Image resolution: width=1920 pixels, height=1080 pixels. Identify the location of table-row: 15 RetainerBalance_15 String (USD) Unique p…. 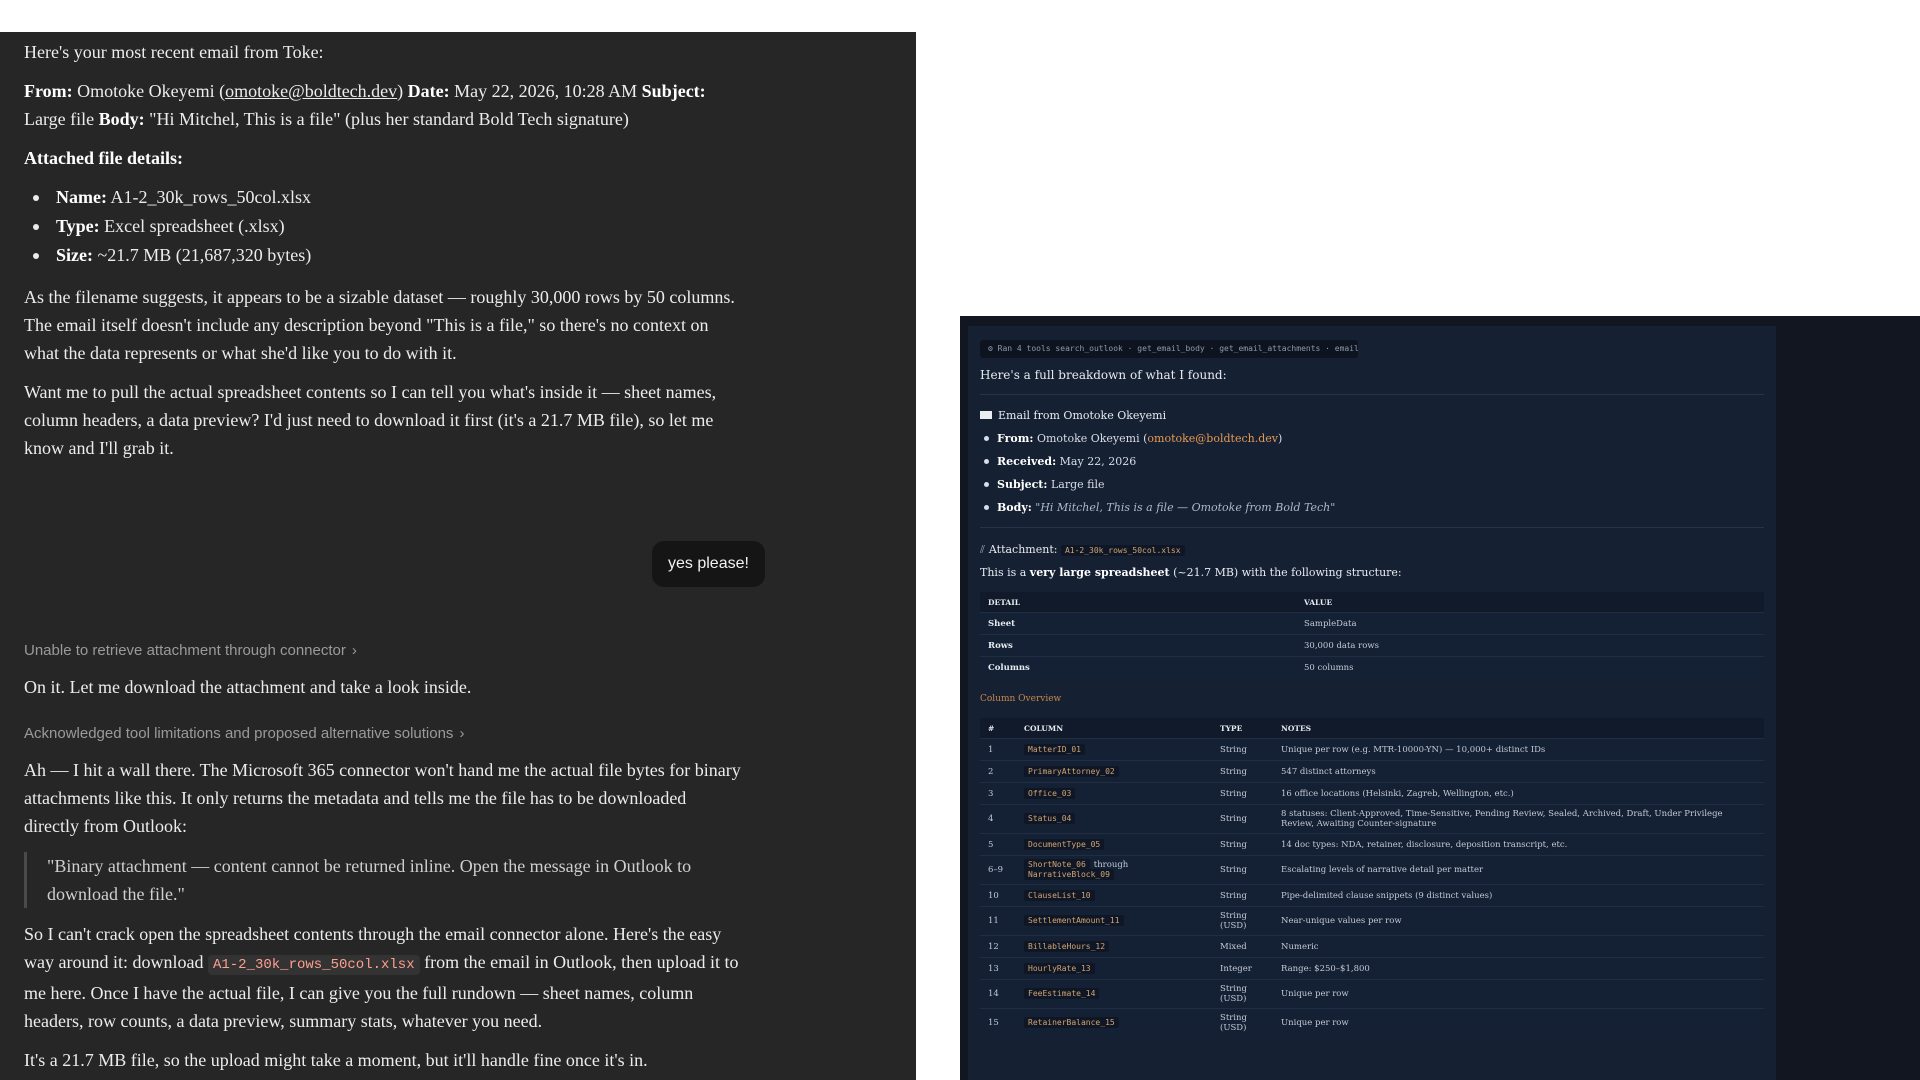
(1372, 1022).